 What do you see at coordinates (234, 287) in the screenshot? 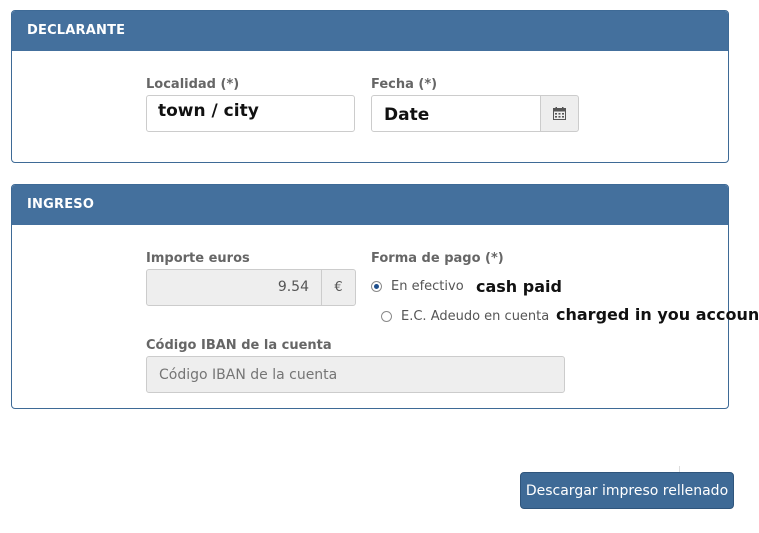
I see `importe-input: 9.54` at bounding box center [234, 287].